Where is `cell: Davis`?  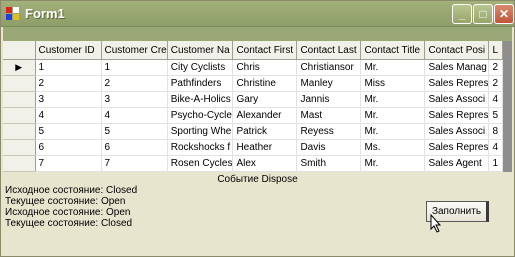 cell: Davis is located at coordinates (329, 147).